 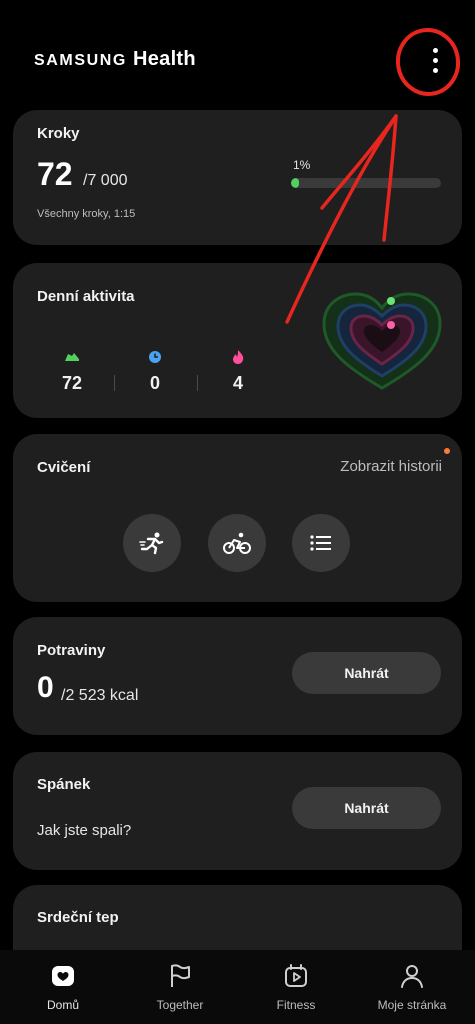 What do you see at coordinates (154, 383) in the screenshot?
I see `activity-minutes-value: 0` at bounding box center [154, 383].